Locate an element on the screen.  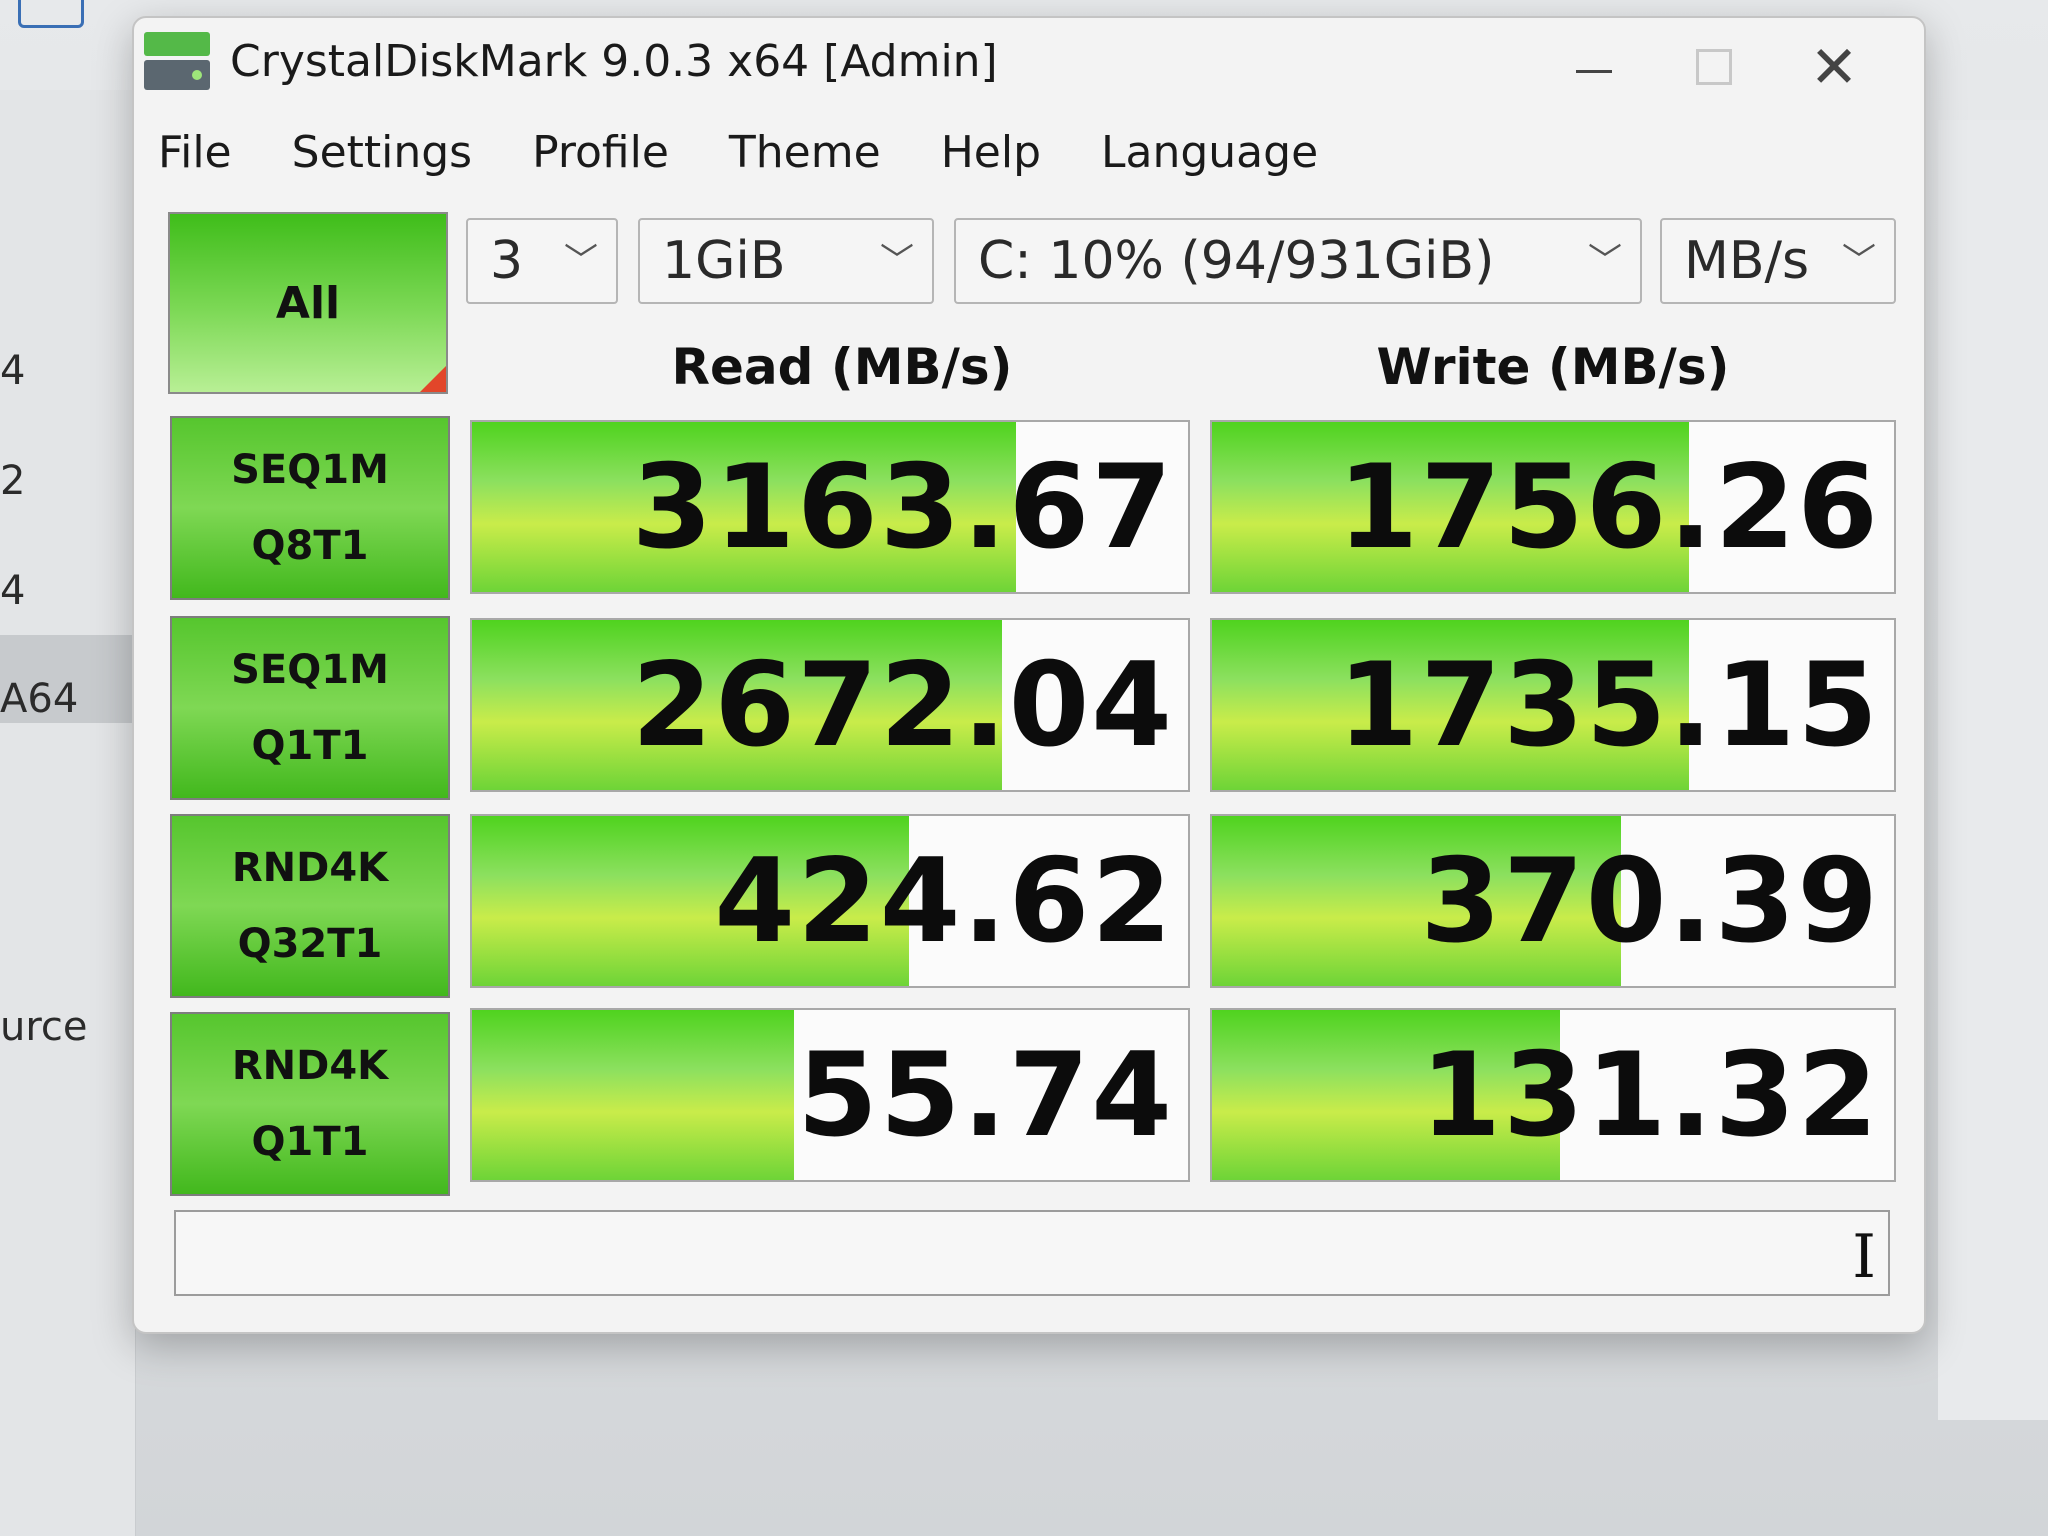
write-result-cell: 131.32 is located at coordinates (1553, 1095).